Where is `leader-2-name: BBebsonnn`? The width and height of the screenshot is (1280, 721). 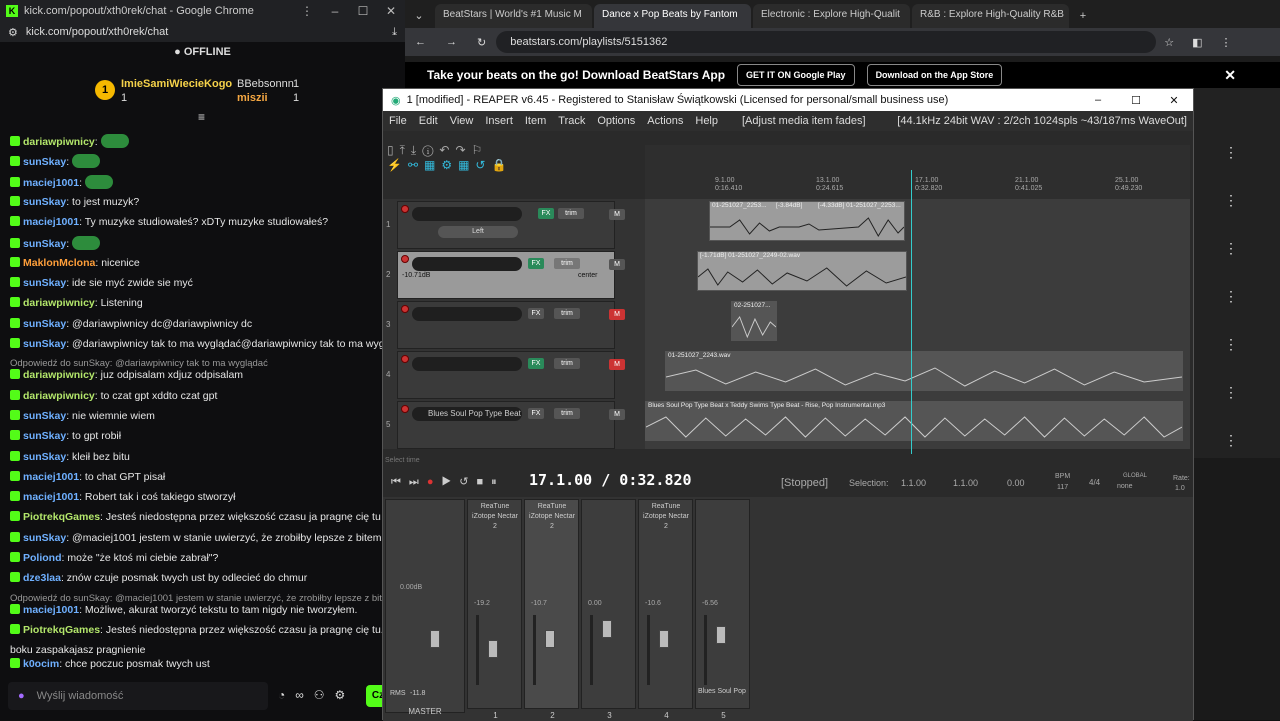 leader-2-name: BBebsonnn is located at coordinates (265, 84).